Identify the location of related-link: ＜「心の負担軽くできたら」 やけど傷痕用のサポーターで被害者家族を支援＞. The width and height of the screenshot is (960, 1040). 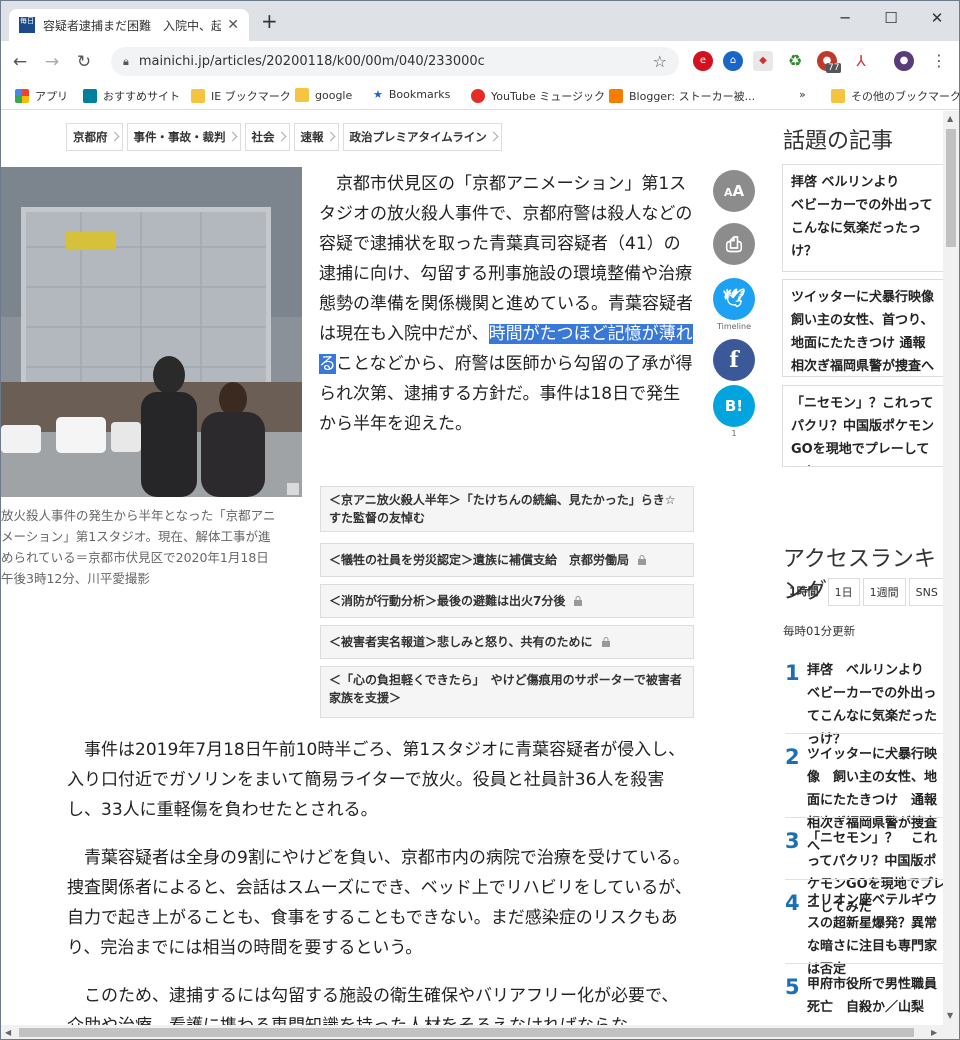
(507, 692).